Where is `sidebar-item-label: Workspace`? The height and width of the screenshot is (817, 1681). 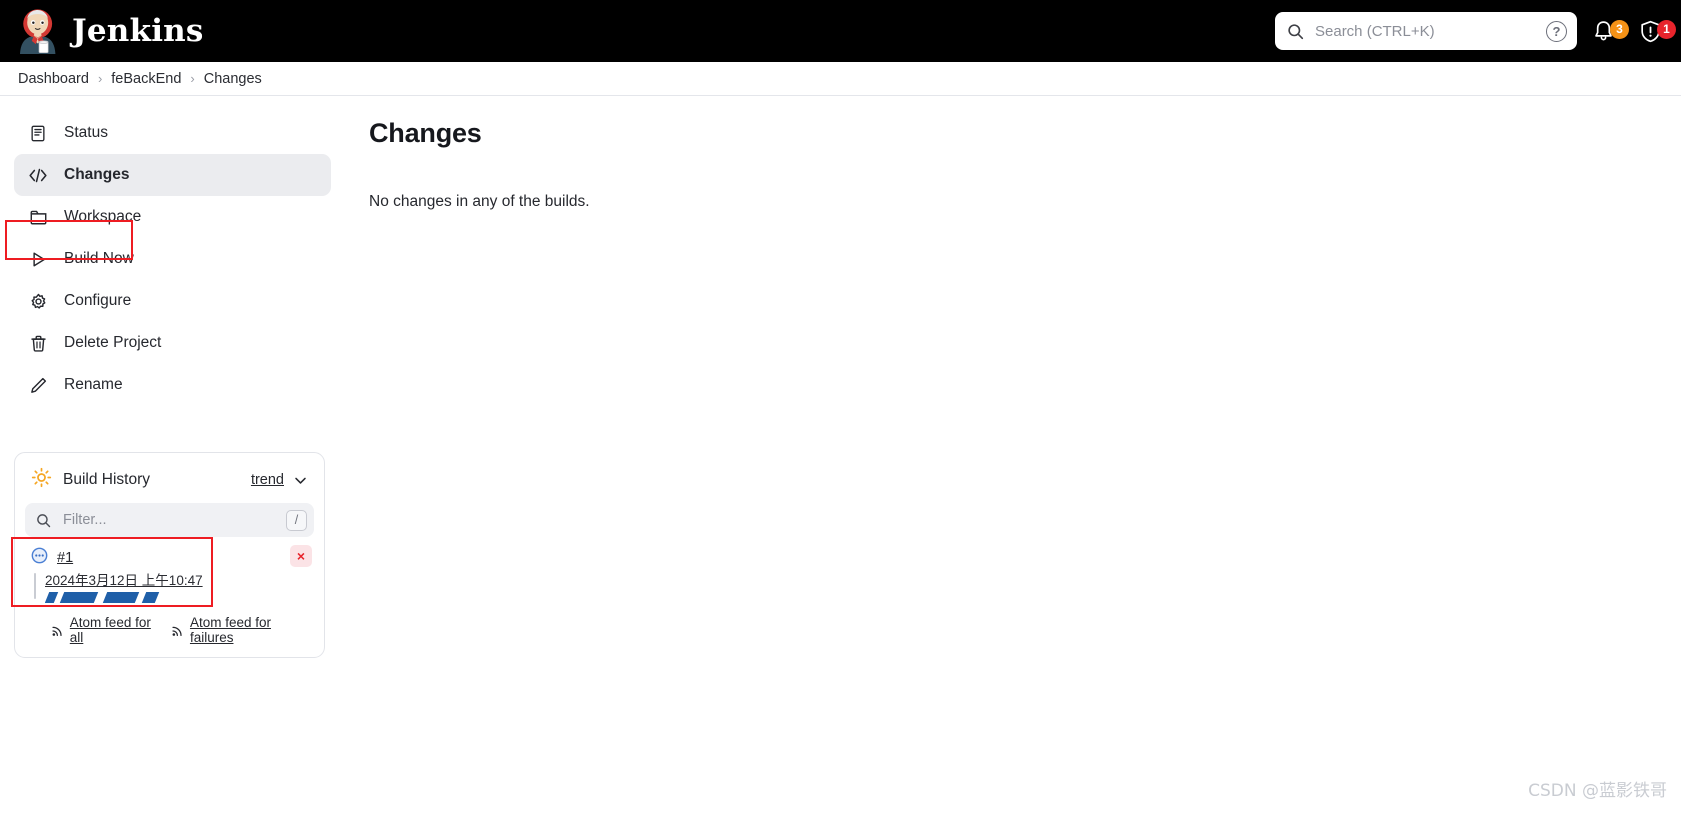
sidebar-item-label: Workspace is located at coordinates (103, 216).